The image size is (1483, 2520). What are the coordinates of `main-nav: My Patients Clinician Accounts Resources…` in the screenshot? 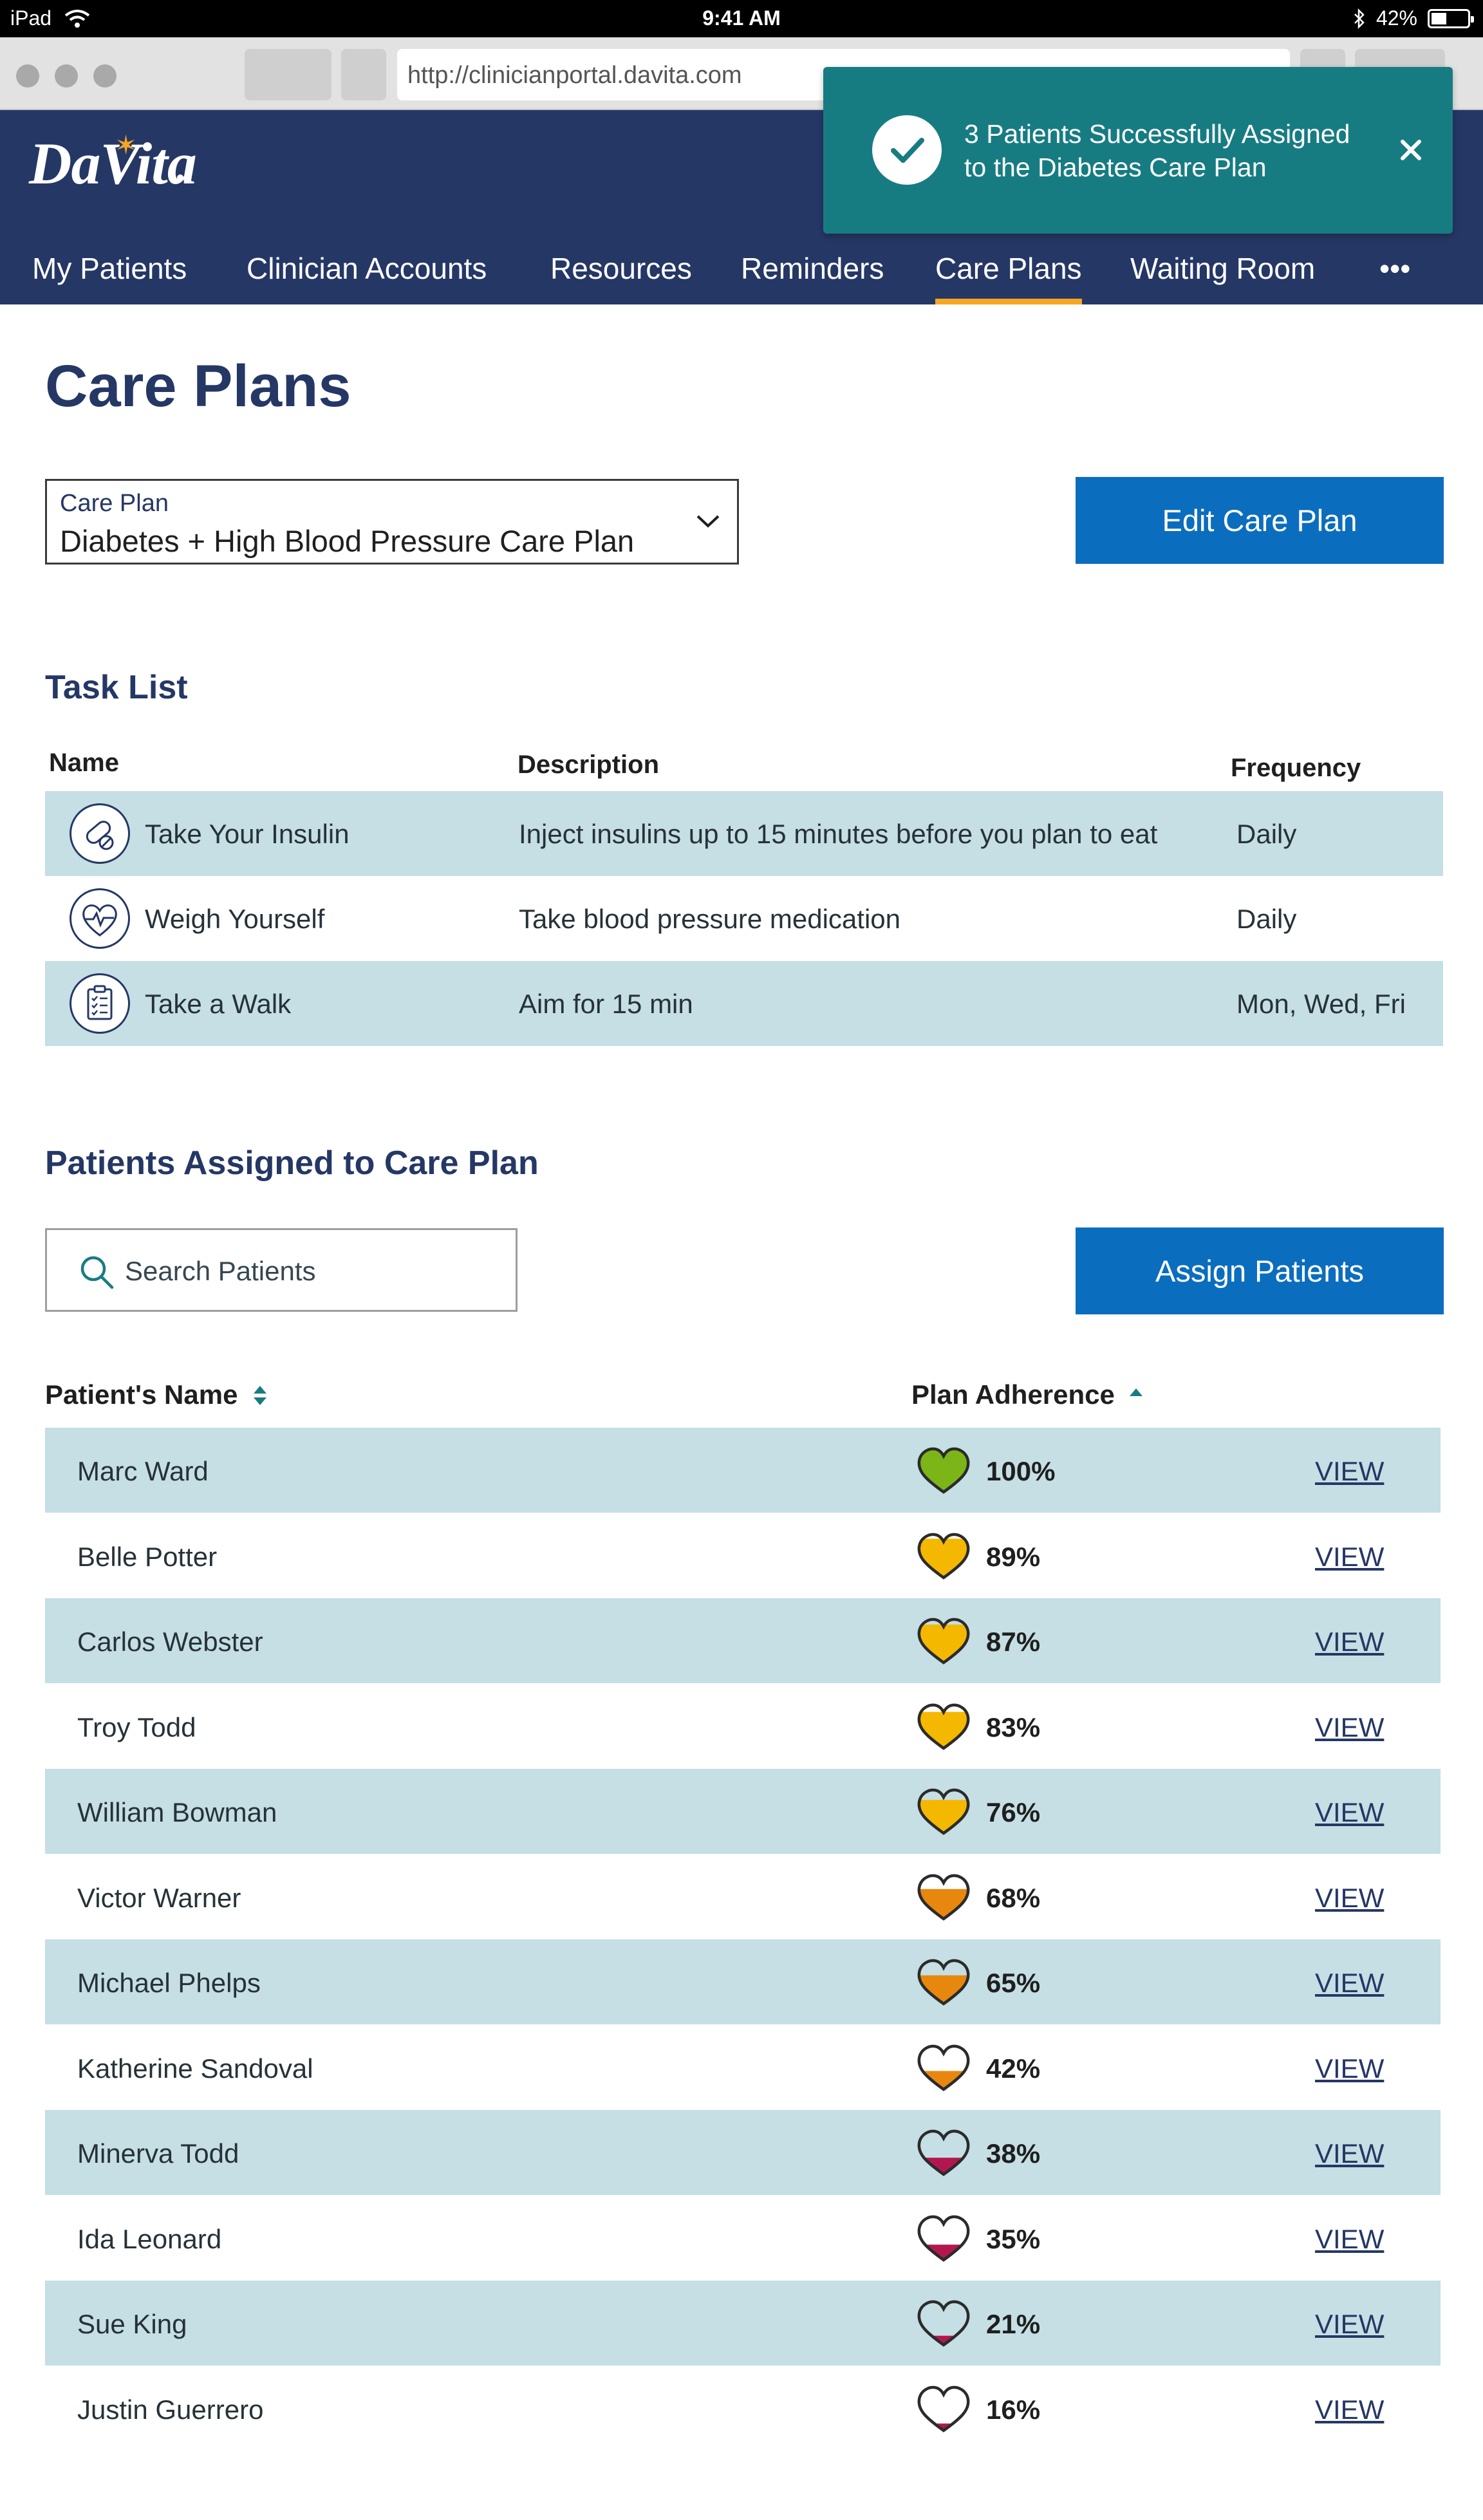 It's located at (741, 268).